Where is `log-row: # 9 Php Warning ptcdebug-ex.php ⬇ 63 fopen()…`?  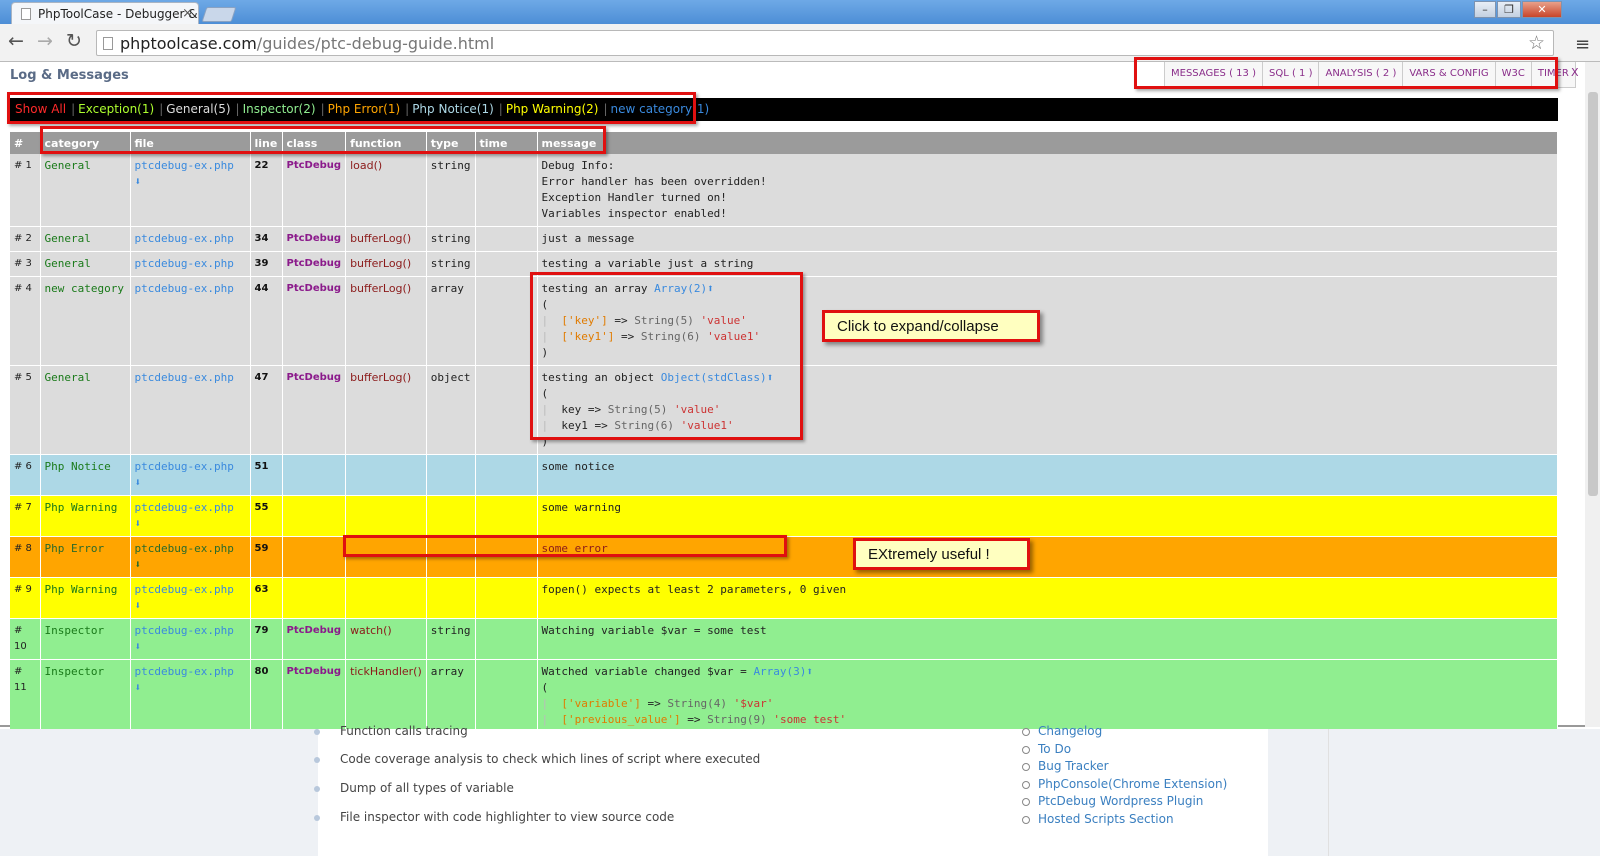
log-row: # 9 Php Warning ptcdebug-ex.php ⬇ 63 fopen()… is located at coordinates (784, 598).